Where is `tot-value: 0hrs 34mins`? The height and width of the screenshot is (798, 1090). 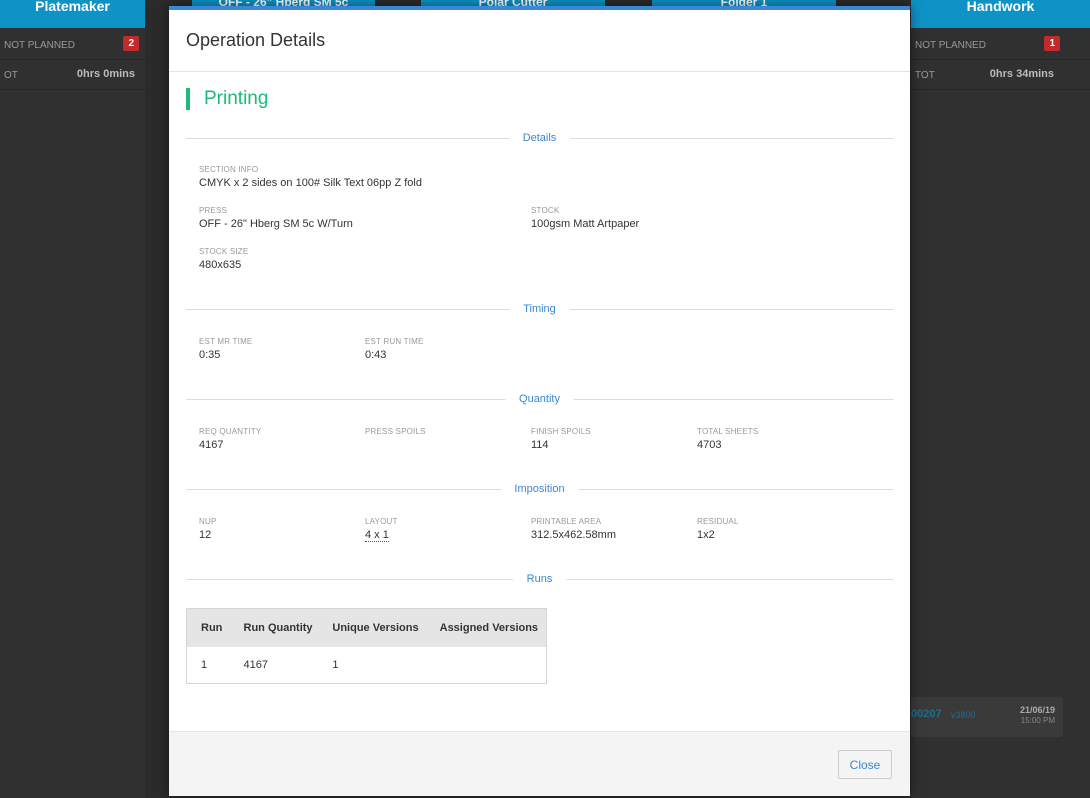 tot-value: 0hrs 34mins is located at coordinates (1021, 74).